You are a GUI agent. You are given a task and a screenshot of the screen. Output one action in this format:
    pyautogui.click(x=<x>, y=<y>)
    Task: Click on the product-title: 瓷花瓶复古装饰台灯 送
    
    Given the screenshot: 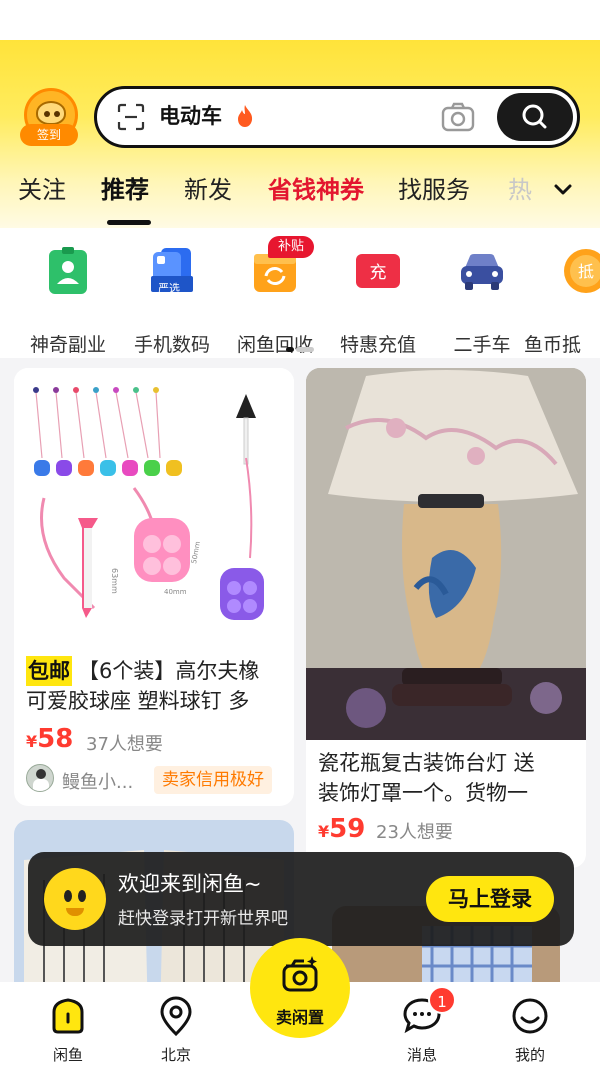 What is the action you would take?
    pyautogui.click(x=426, y=763)
    